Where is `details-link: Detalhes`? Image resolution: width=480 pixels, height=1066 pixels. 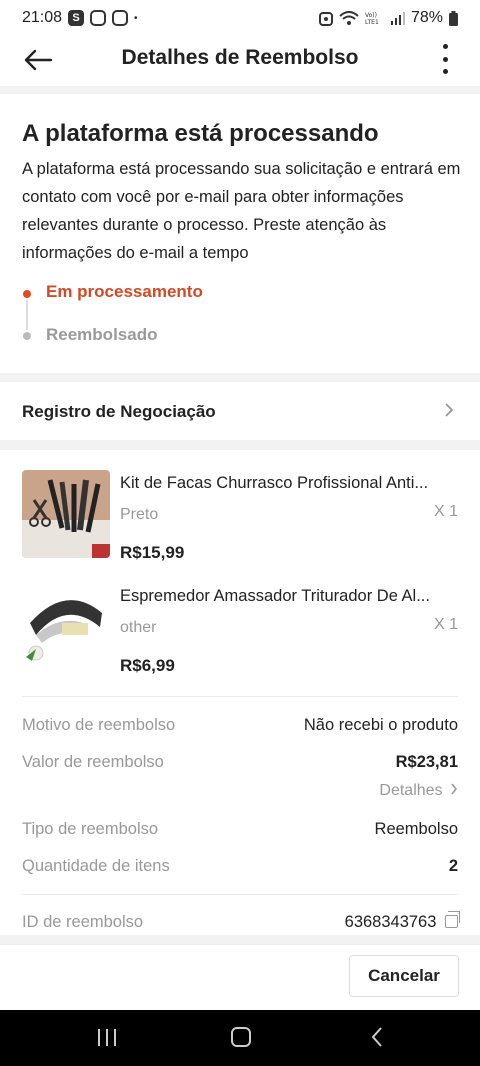
details-link: Detalhes is located at coordinates (418, 791).